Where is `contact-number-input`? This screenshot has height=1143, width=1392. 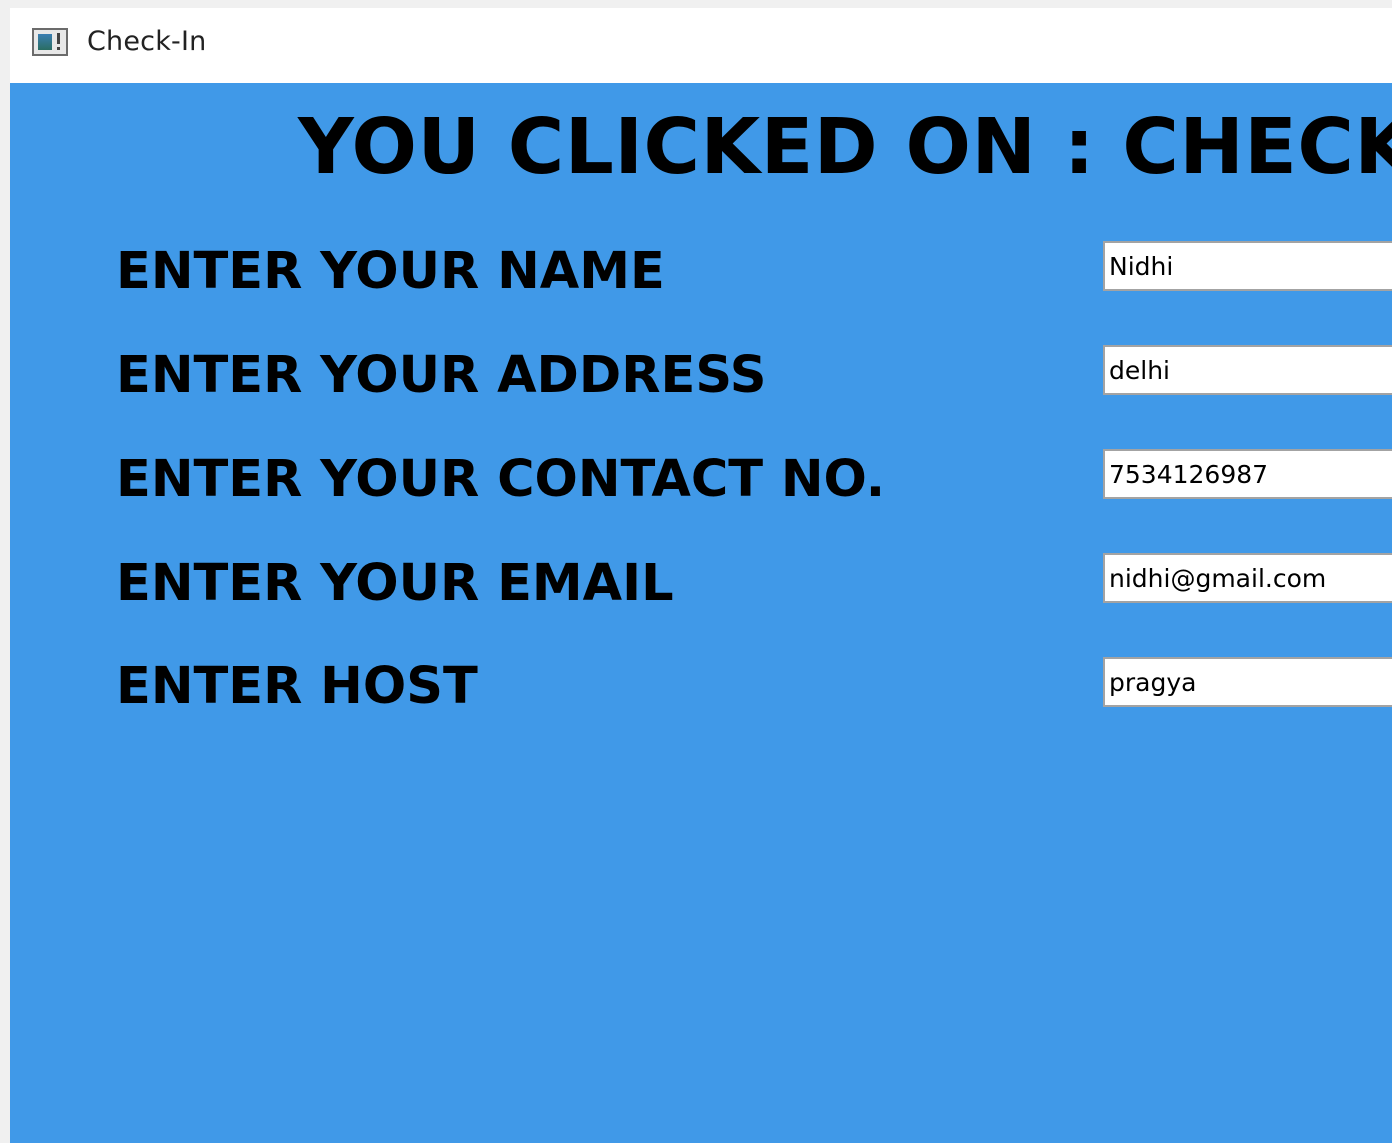
contact-number-input is located at coordinates (1247, 474).